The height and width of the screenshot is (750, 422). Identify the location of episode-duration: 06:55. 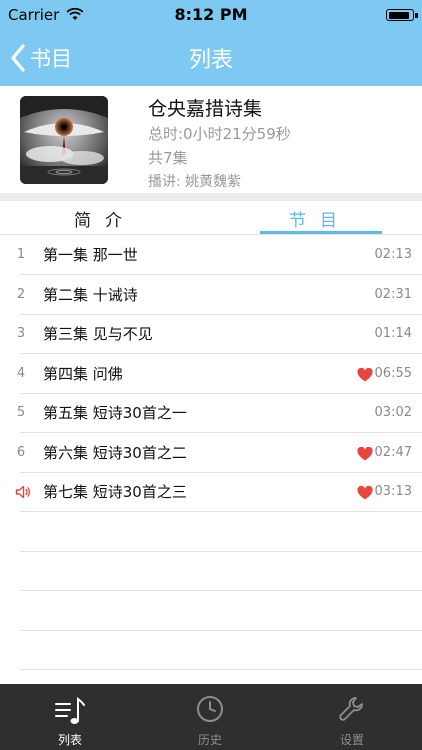
(393, 373).